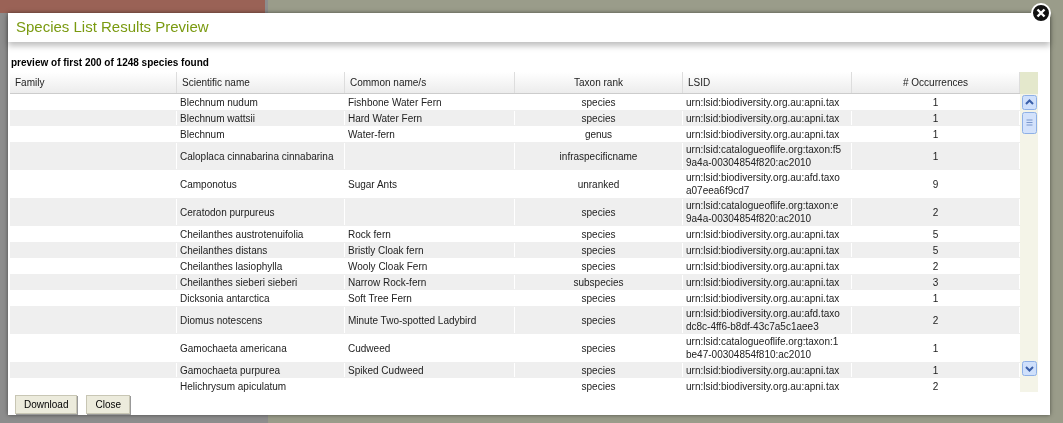  I want to click on scientific-name-cell: Blechnum, so click(202, 134).